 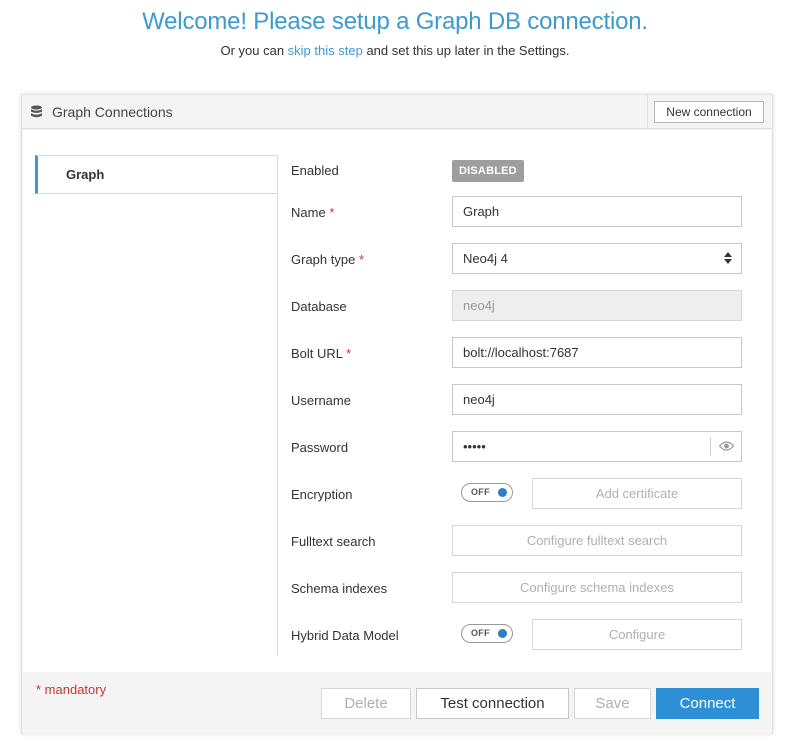 What do you see at coordinates (332, 212) in the screenshot?
I see `name-required-mark: *` at bounding box center [332, 212].